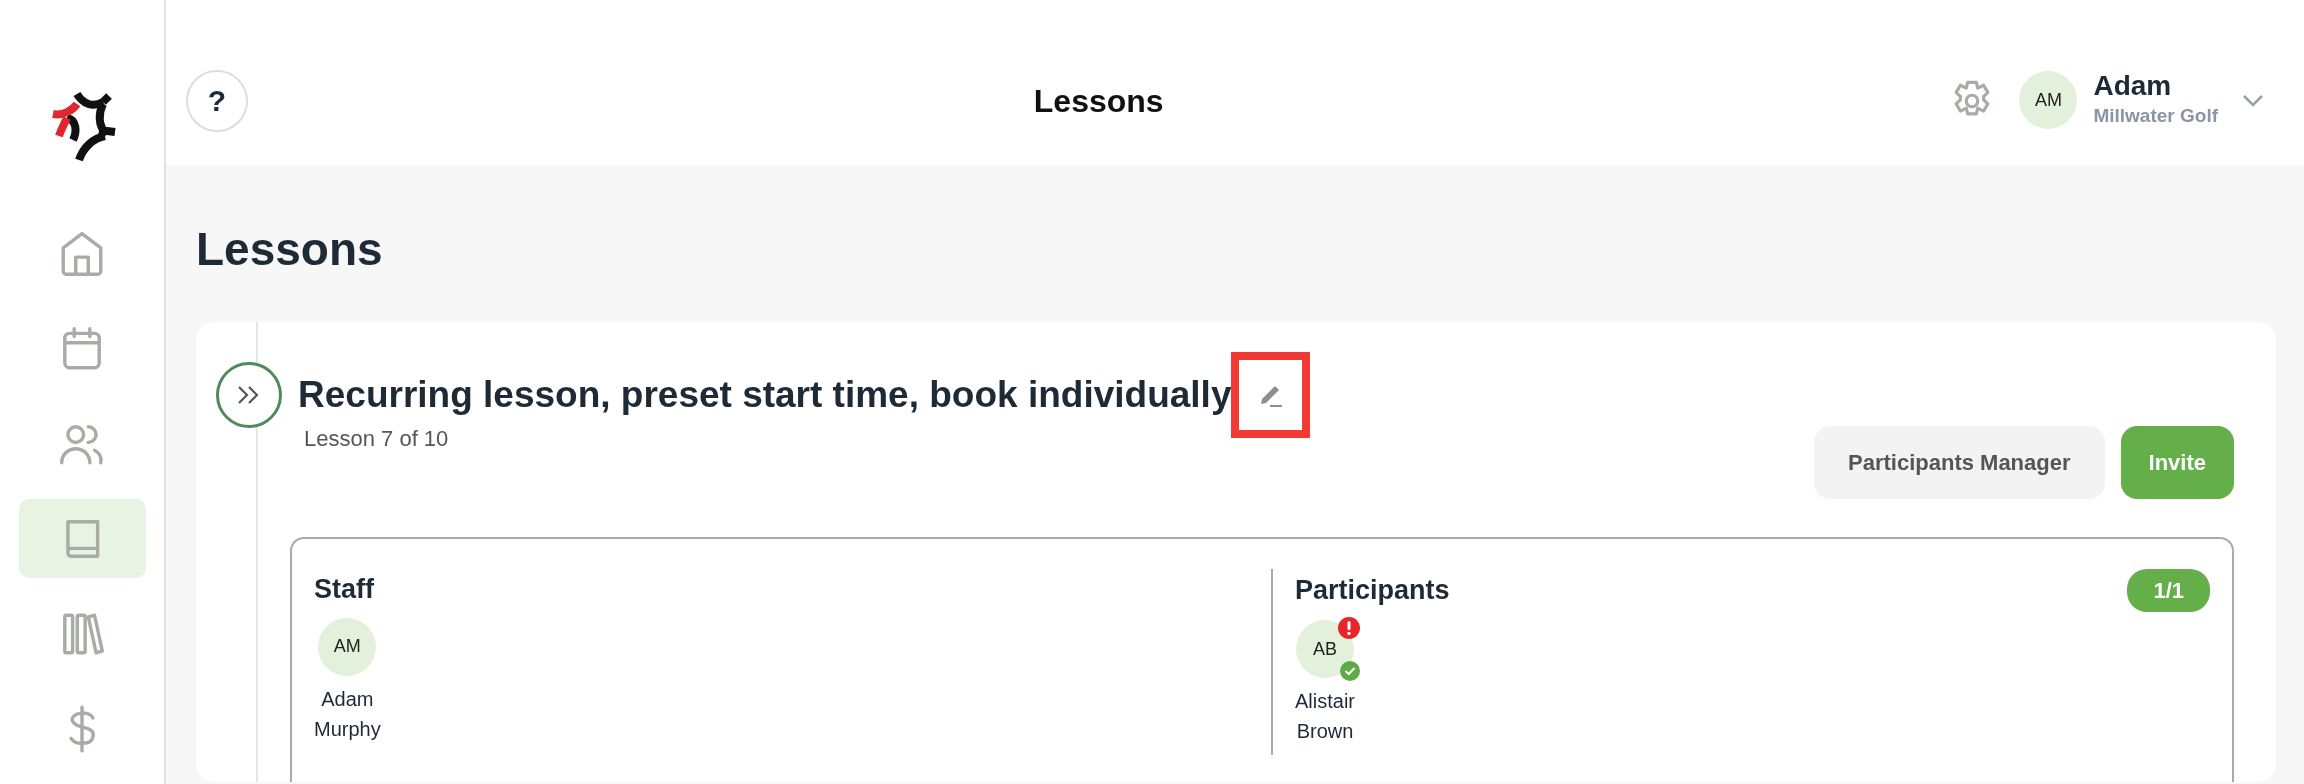 The width and height of the screenshot is (2304, 784). What do you see at coordinates (344, 589) in the screenshot?
I see `section-heading: Staff` at bounding box center [344, 589].